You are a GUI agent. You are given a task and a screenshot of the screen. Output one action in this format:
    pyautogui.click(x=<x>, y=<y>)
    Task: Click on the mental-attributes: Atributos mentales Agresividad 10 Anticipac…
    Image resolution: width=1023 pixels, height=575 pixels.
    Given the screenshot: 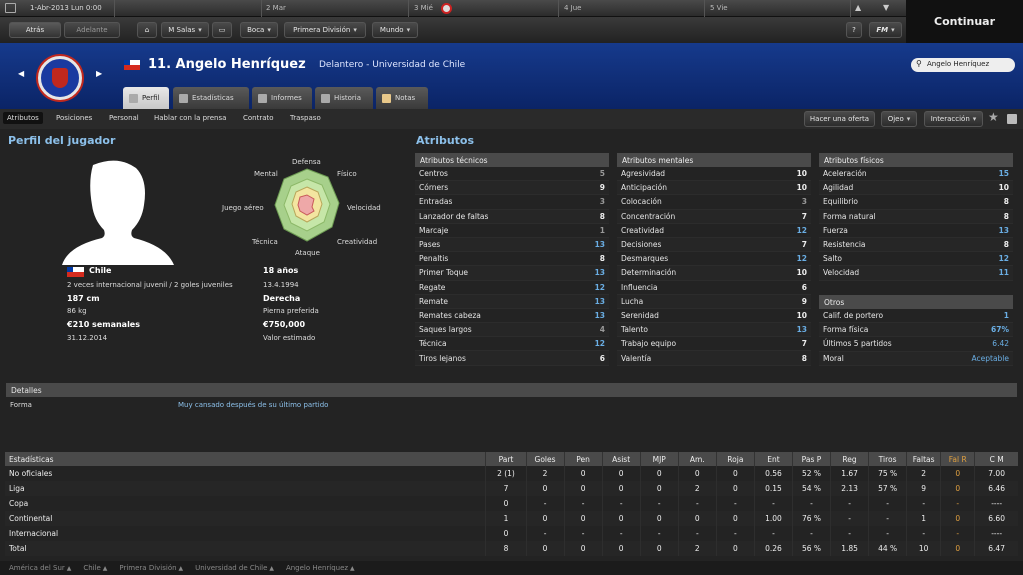 What is the action you would take?
    pyautogui.click(x=714, y=259)
    